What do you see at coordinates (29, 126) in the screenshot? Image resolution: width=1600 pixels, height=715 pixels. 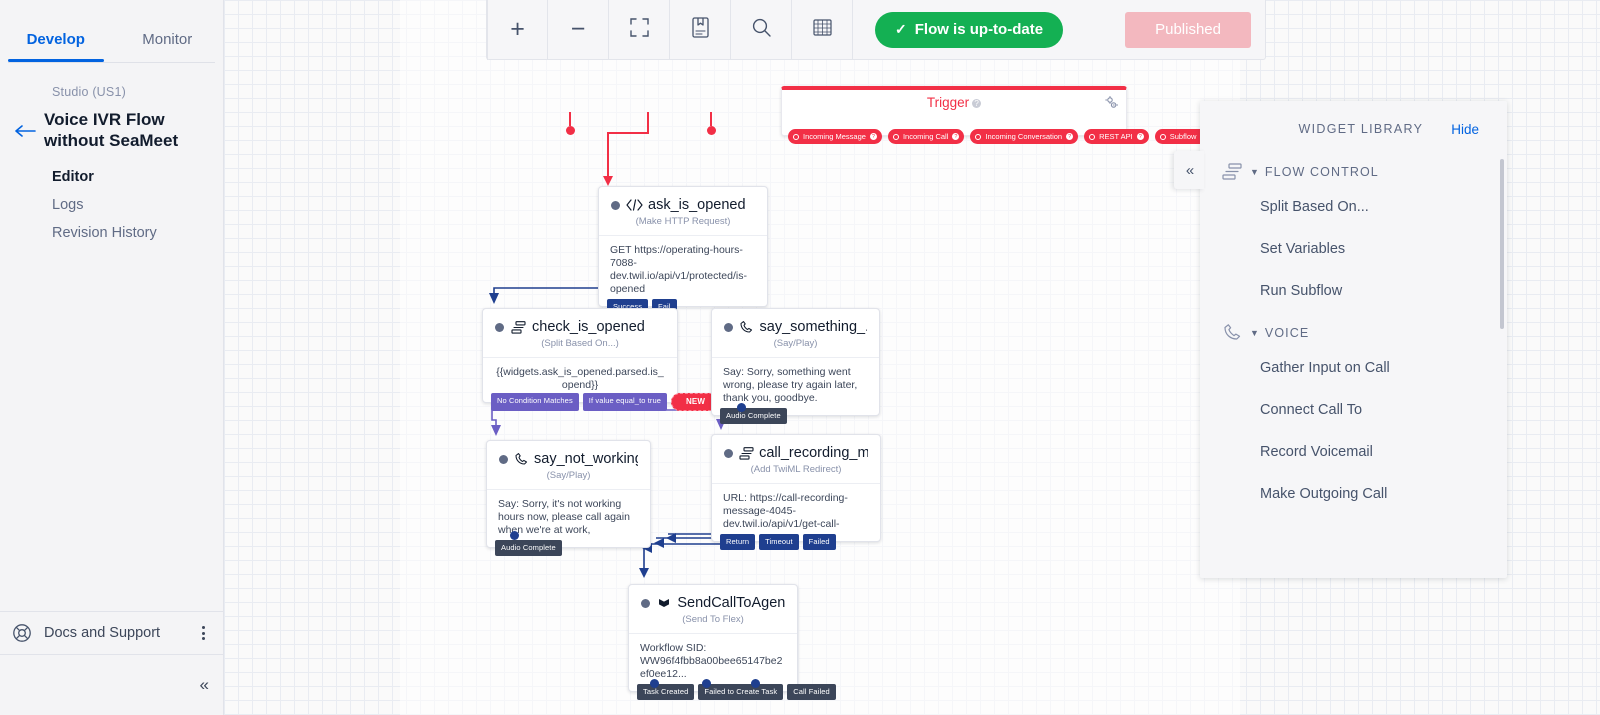 I see `back-arrow-icon` at bounding box center [29, 126].